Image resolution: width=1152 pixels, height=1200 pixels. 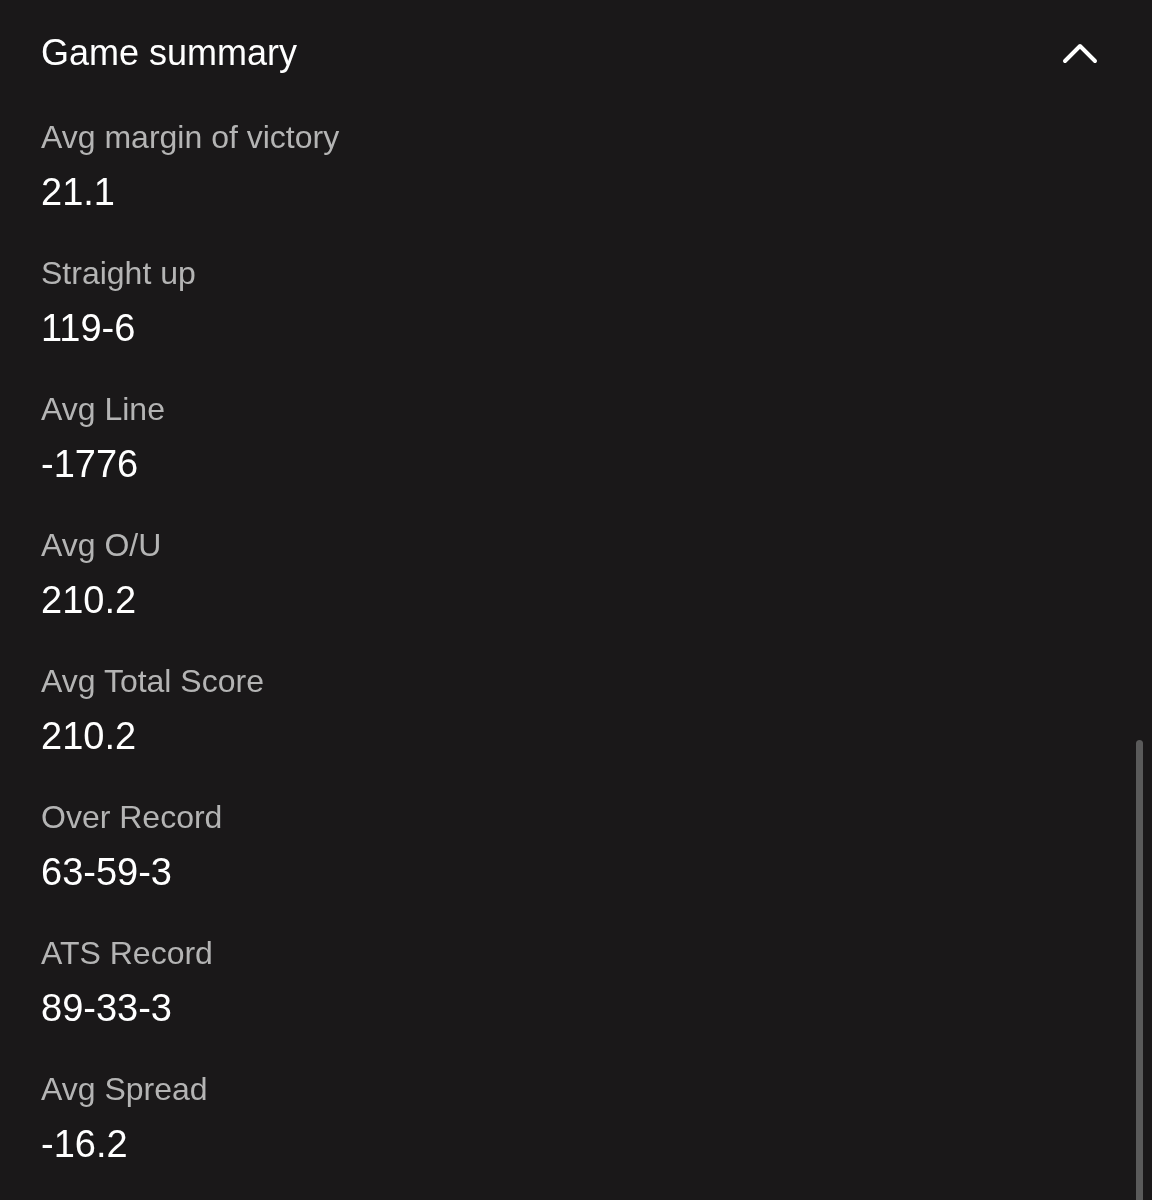 What do you see at coordinates (89, 328) in the screenshot?
I see `stat-value: 119-6` at bounding box center [89, 328].